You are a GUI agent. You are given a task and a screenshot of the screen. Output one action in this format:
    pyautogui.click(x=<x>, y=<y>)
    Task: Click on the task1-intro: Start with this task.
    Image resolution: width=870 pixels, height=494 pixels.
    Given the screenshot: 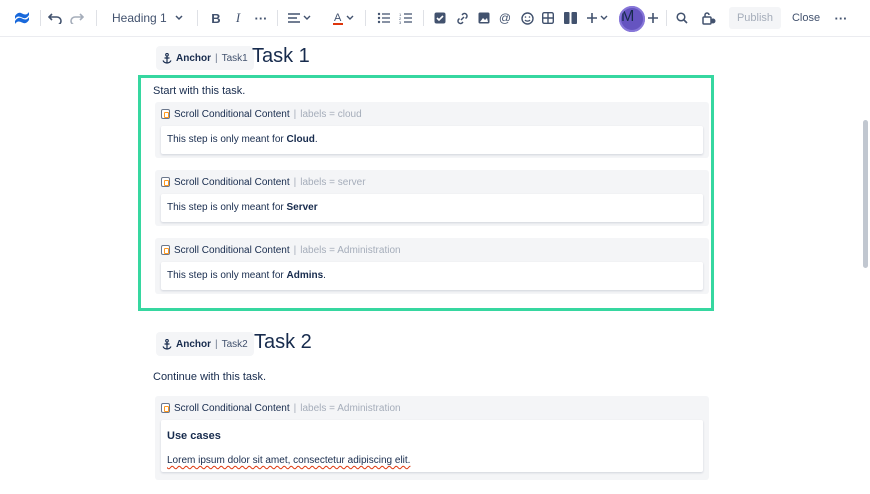 What is the action you would take?
    pyautogui.click(x=199, y=91)
    